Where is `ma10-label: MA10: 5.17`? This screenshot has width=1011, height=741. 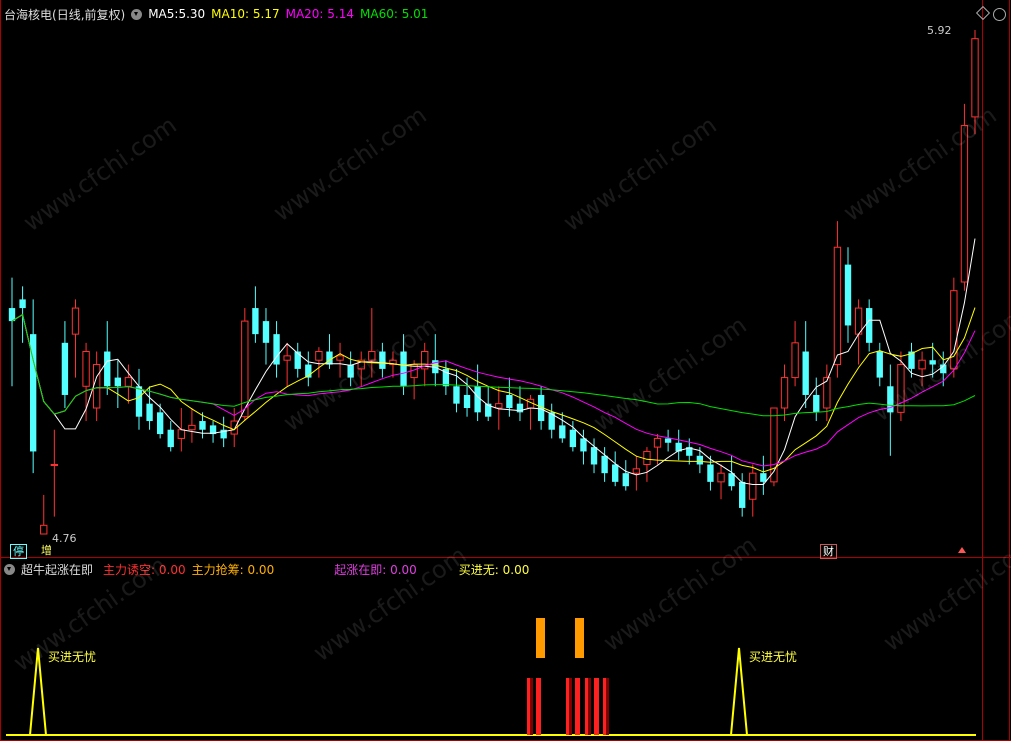
ma10-label: MA10: 5.17 is located at coordinates (245, 14).